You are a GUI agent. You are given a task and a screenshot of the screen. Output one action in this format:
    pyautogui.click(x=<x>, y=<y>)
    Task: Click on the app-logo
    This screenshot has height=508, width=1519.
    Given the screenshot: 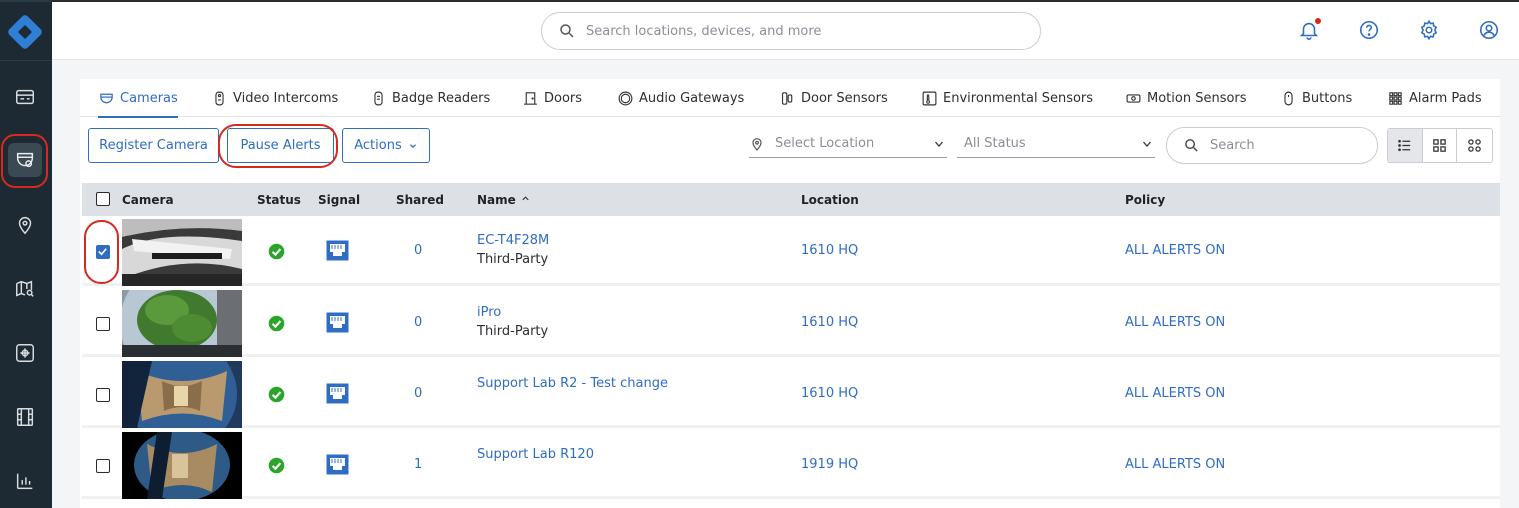 What is the action you would take?
    pyautogui.click(x=25, y=32)
    